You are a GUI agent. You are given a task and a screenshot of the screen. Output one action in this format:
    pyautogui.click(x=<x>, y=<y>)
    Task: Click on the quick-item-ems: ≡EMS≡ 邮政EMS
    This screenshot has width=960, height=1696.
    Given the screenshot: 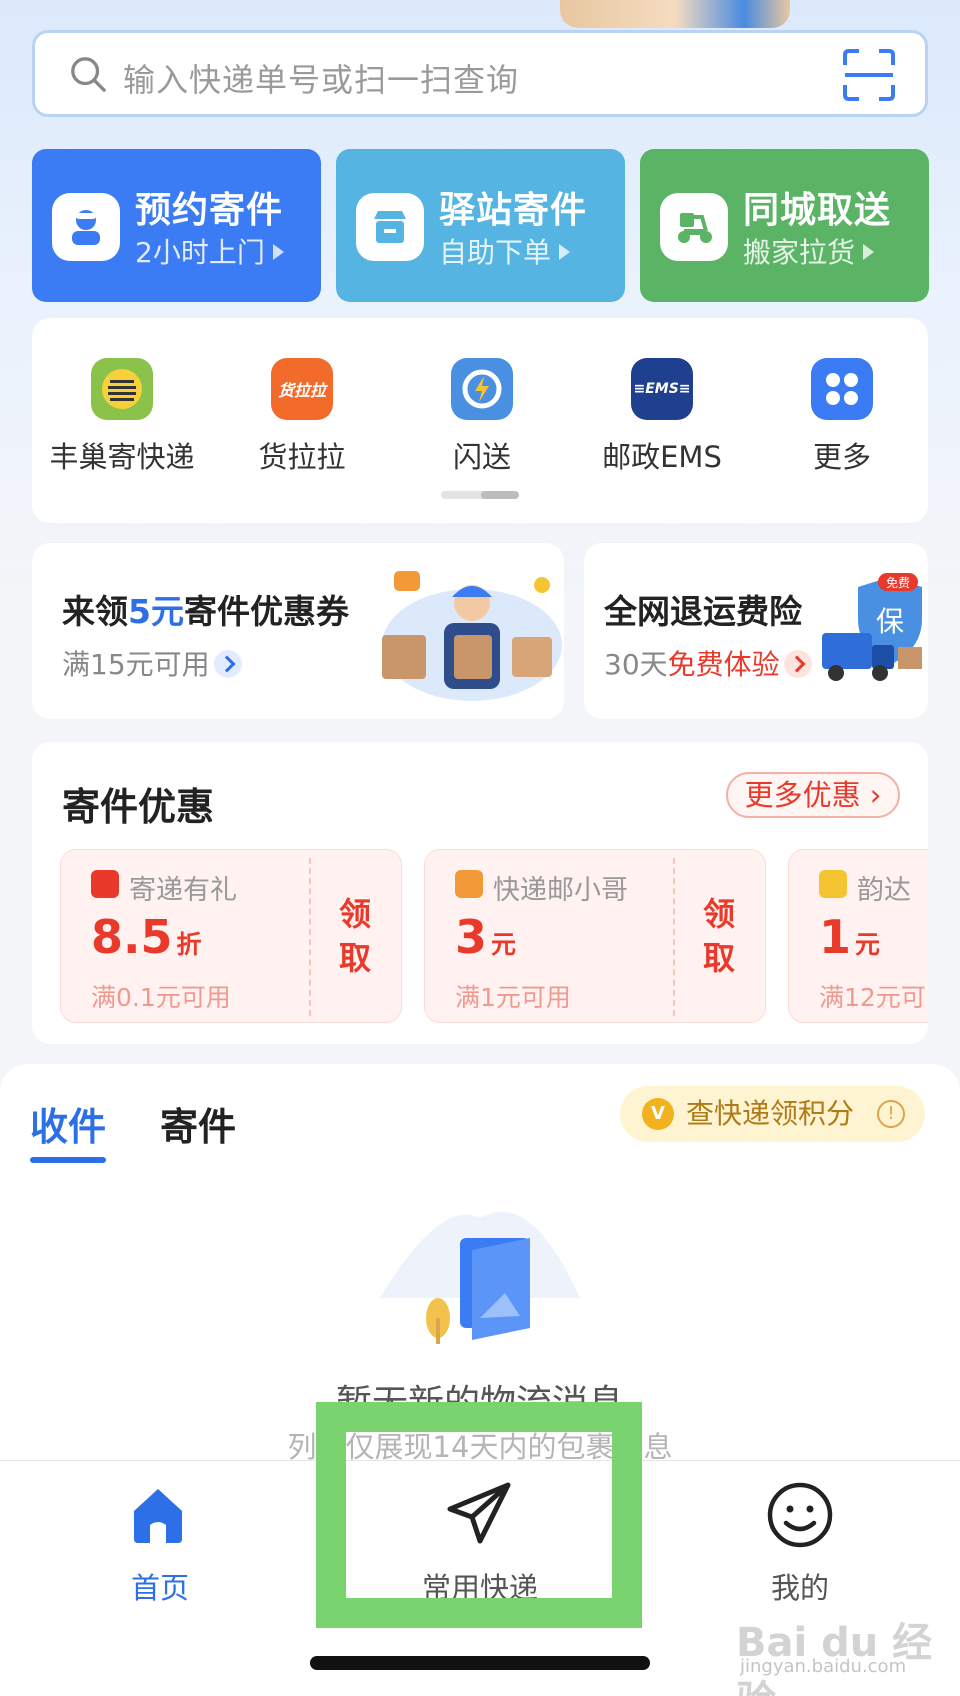 What is the action you would take?
    pyautogui.click(x=662, y=417)
    